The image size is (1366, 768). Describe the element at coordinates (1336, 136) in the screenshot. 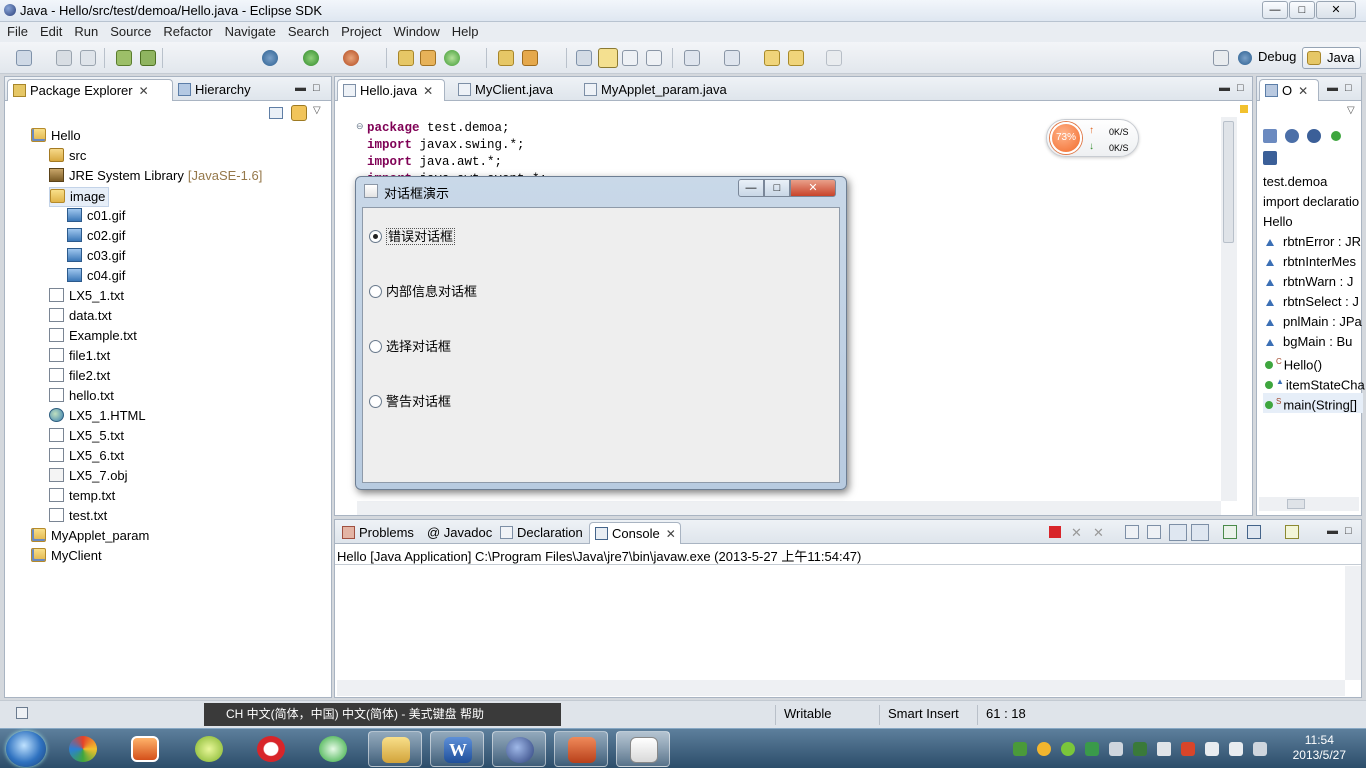

I see `hide-non-public-icon` at that location.